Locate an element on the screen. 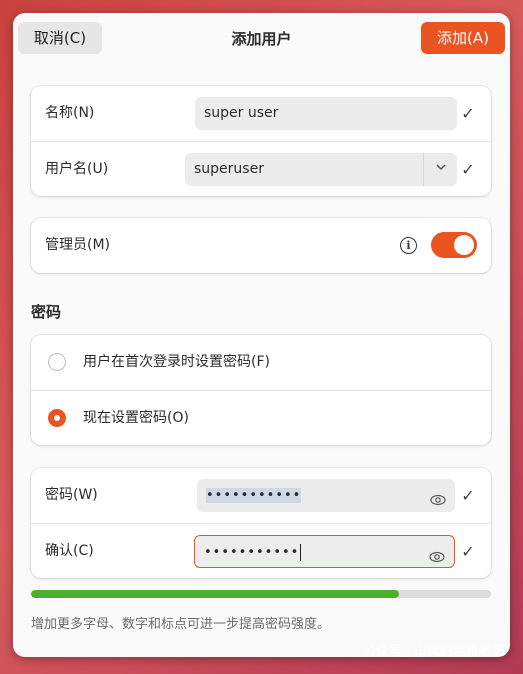  admin-card: 管理员(M) i is located at coordinates (261, 245).